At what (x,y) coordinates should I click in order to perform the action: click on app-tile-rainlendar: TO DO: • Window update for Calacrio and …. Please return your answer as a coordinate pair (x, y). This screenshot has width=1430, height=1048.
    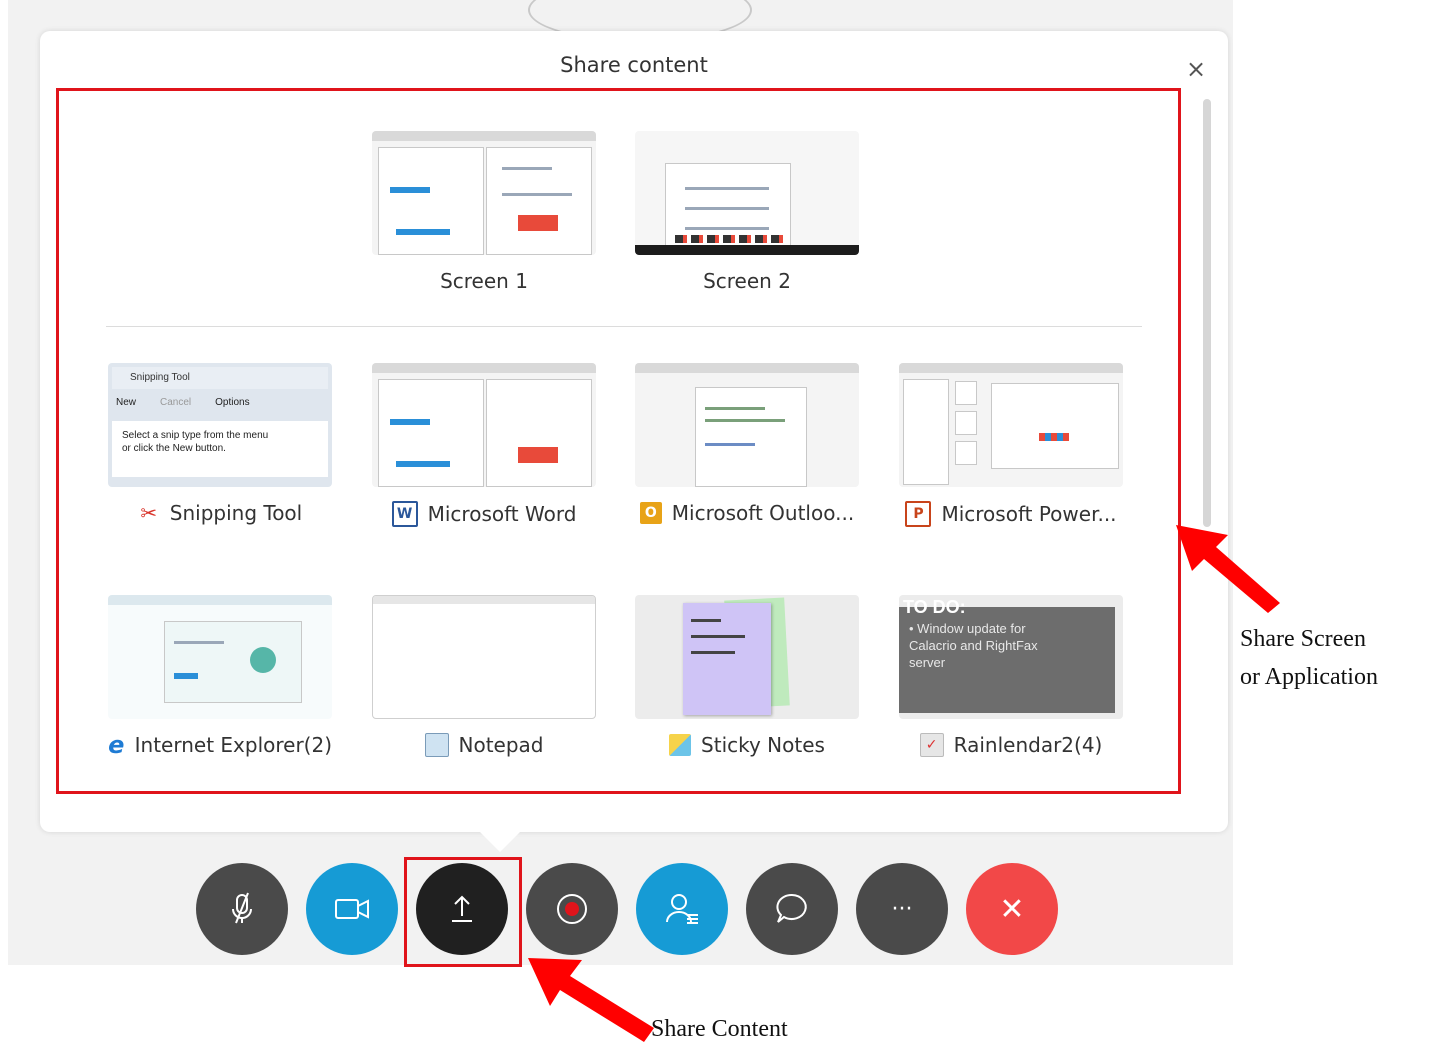
    Looking at the image, I should click on (1011, 676).